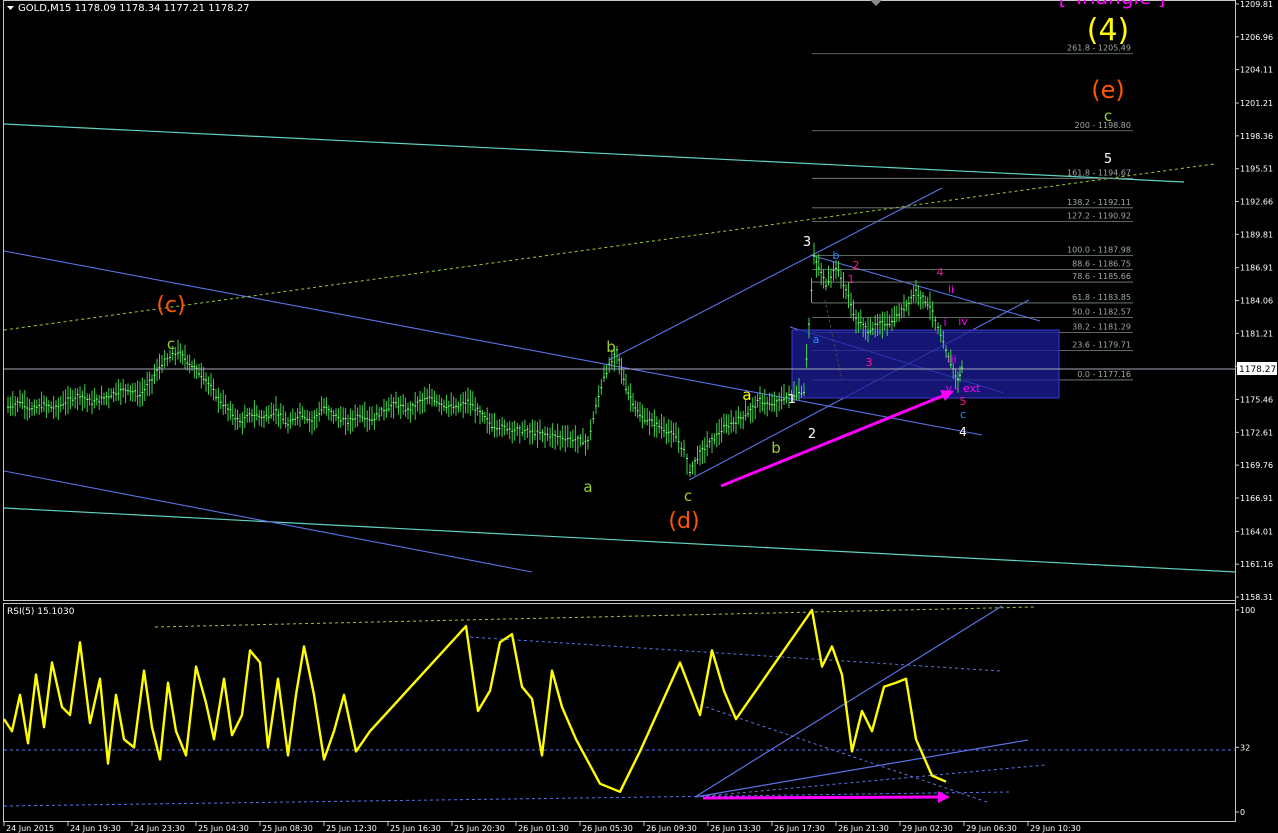 This screenshot has width=1278, height=833. I want to click on rsi-scale: 100 32 0, so click(1245, 711).